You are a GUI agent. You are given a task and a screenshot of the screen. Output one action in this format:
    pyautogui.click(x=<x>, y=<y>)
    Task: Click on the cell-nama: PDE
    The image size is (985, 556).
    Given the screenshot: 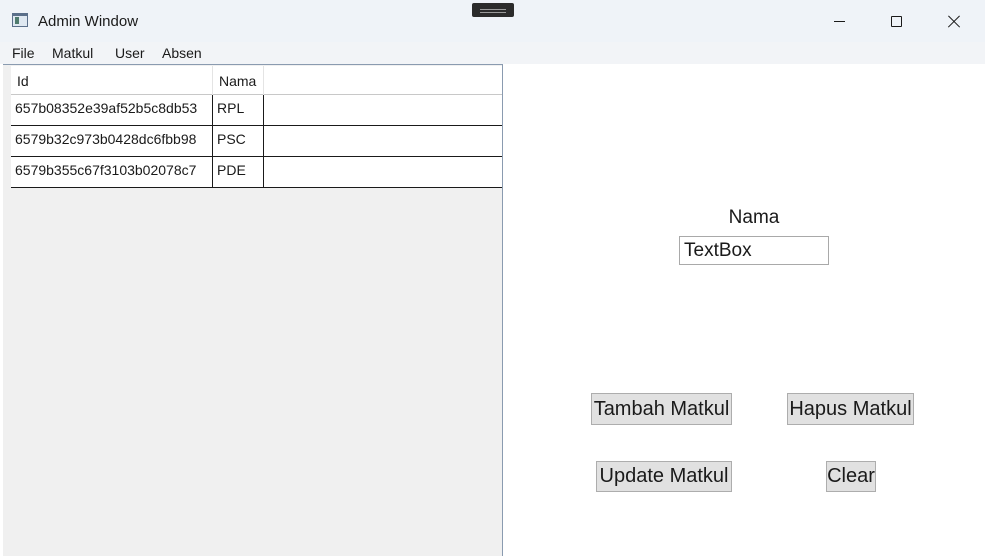 What is the action you would take?
    pyautogui.click(x=238, y=172)
    